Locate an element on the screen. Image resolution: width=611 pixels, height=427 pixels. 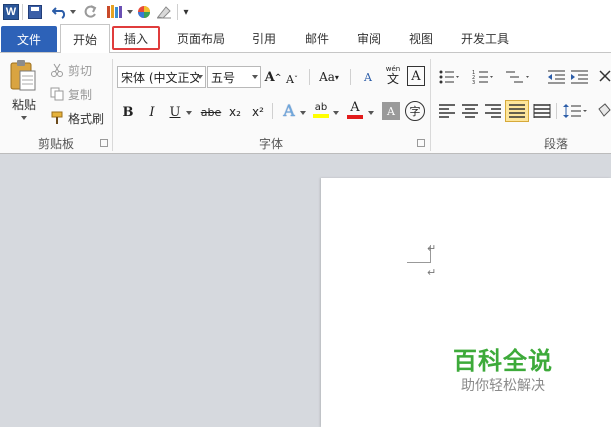
change-case-button: Aa ▾ is located at coordinates (329, 77).